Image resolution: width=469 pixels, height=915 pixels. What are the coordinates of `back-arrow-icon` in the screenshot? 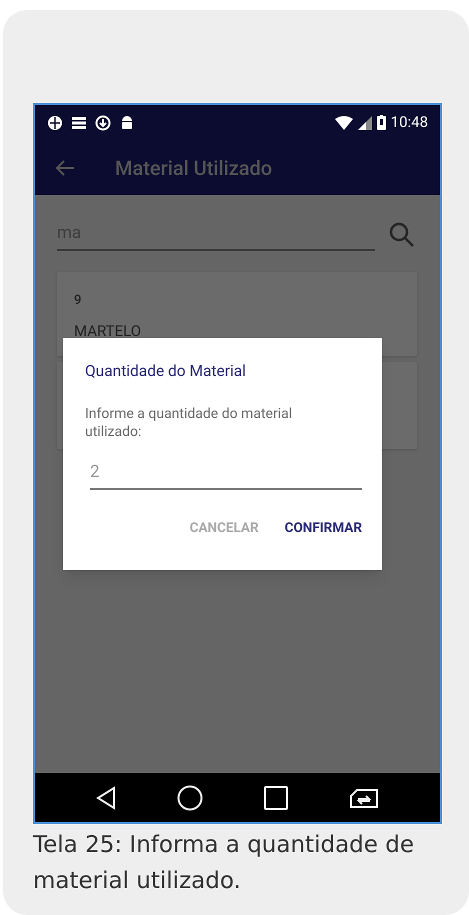 It's located at (65, 168).